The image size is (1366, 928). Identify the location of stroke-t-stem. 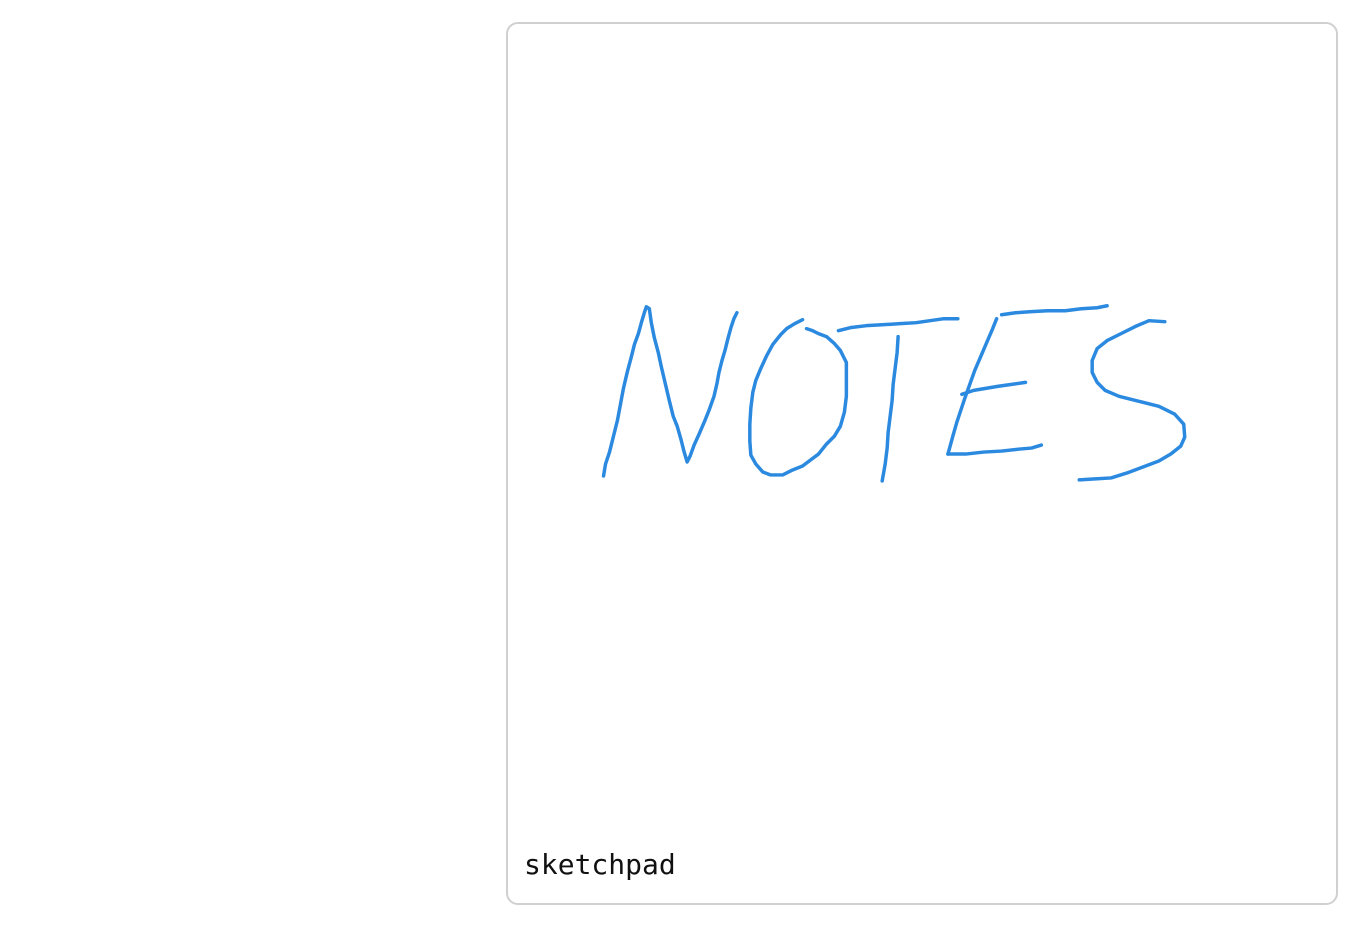
(890, 408).